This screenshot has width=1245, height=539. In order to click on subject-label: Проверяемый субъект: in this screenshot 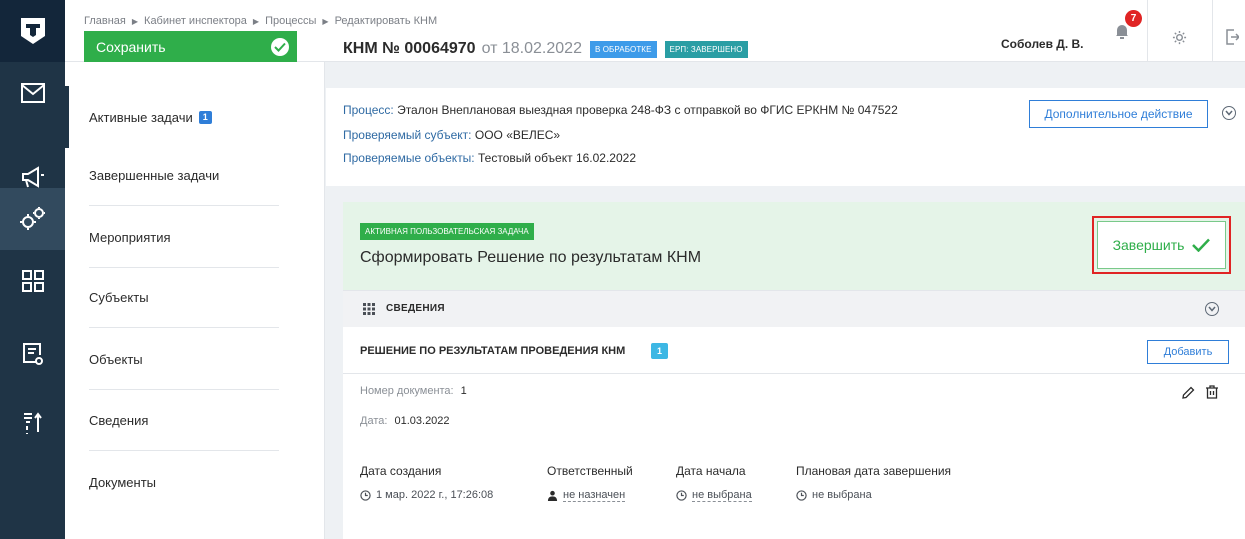, I will do `click(407, 135)`.